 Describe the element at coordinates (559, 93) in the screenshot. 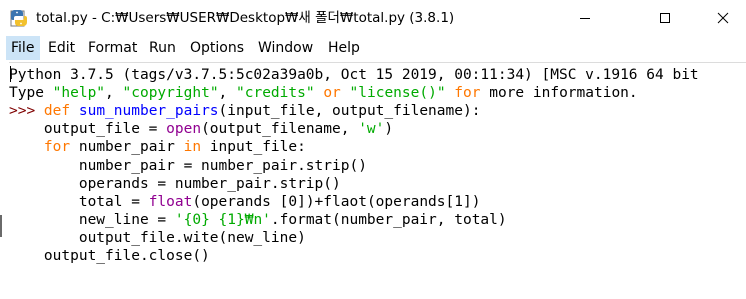

I see `code-token: more information.` at that location.